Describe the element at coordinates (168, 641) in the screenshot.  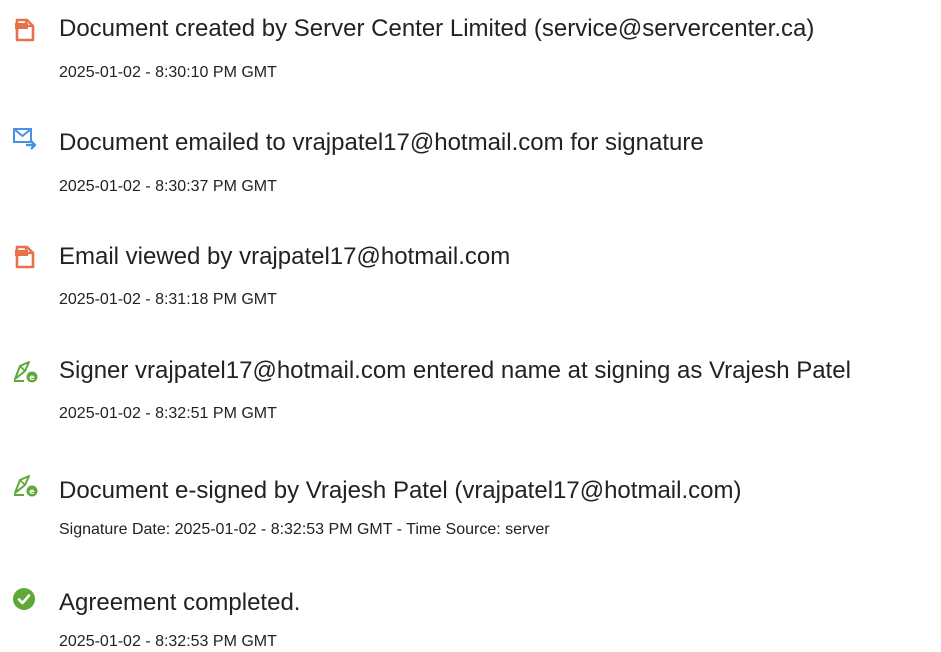
I see `event-timestamp: 2025-01-02 - 8:32:53 PM GMT` at that location.